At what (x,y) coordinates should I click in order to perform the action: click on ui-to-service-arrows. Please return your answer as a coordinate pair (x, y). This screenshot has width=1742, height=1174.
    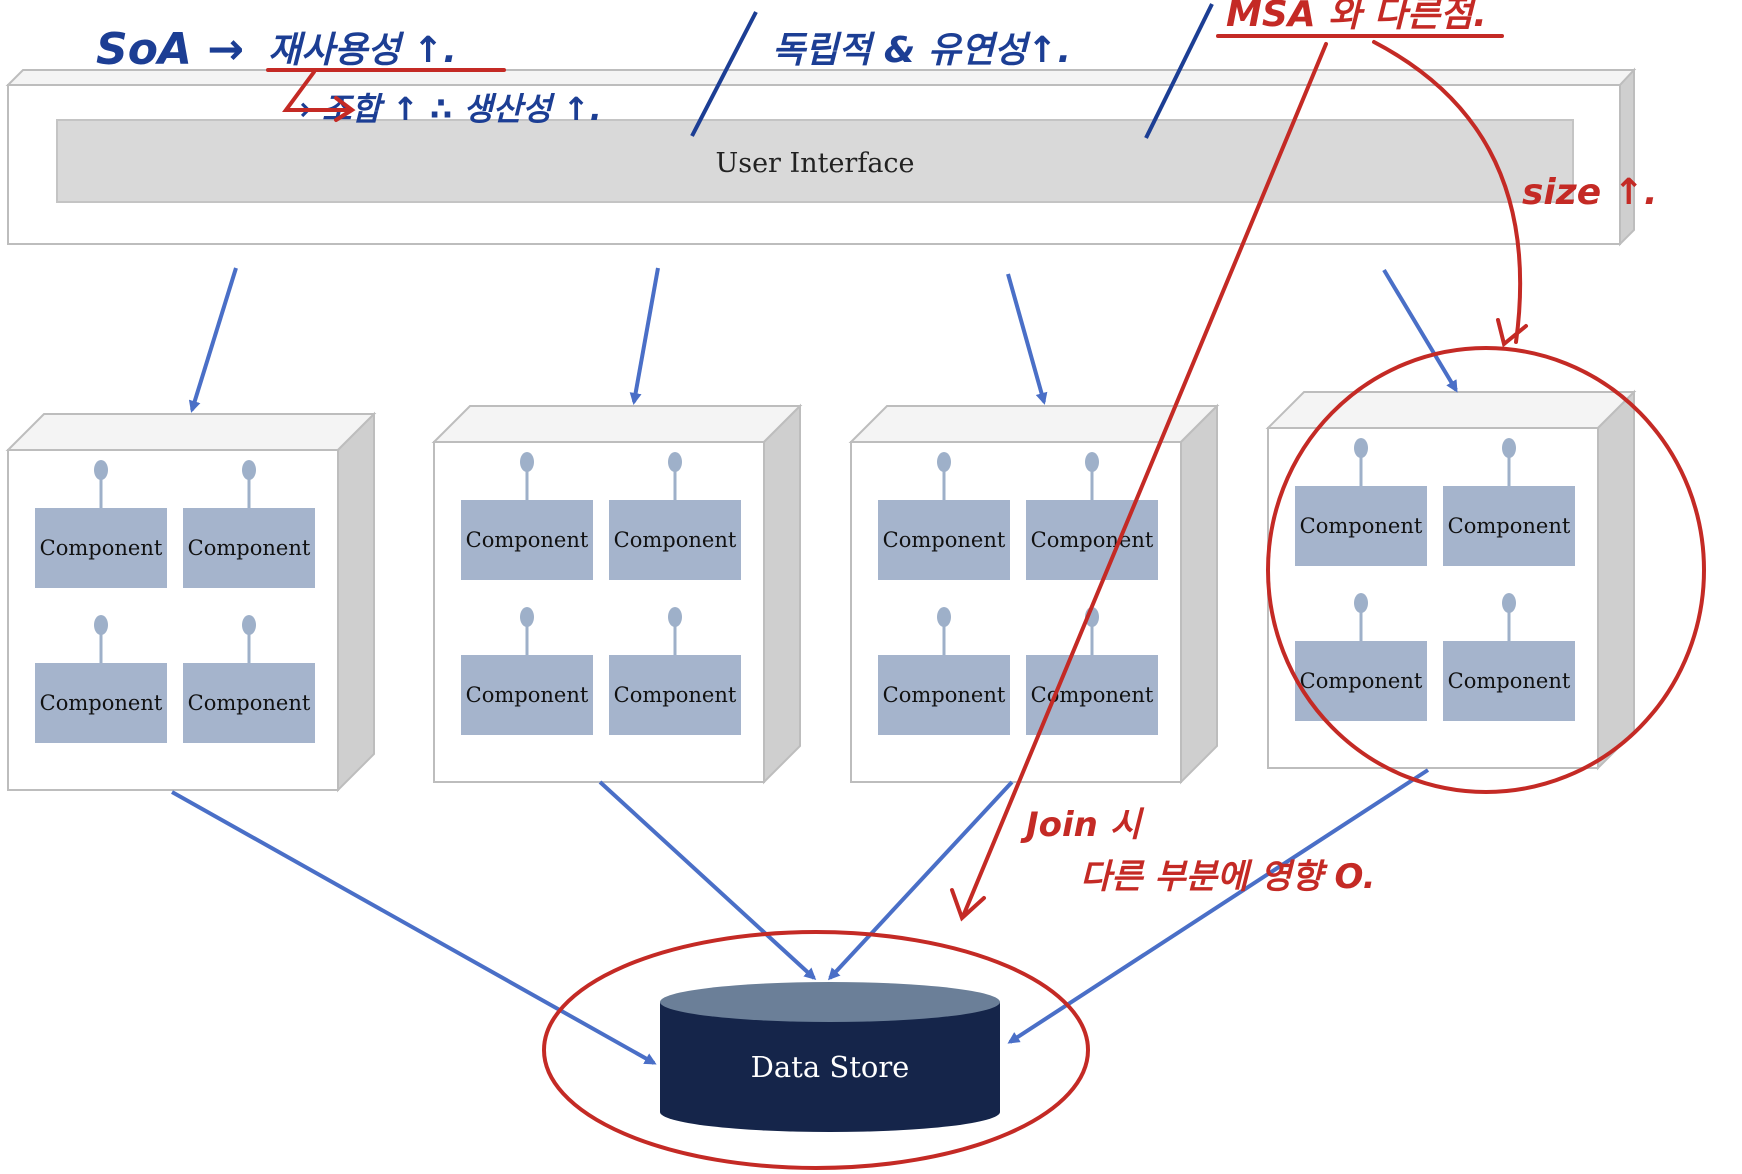
    Looking at the image, I should click on (823, 340).